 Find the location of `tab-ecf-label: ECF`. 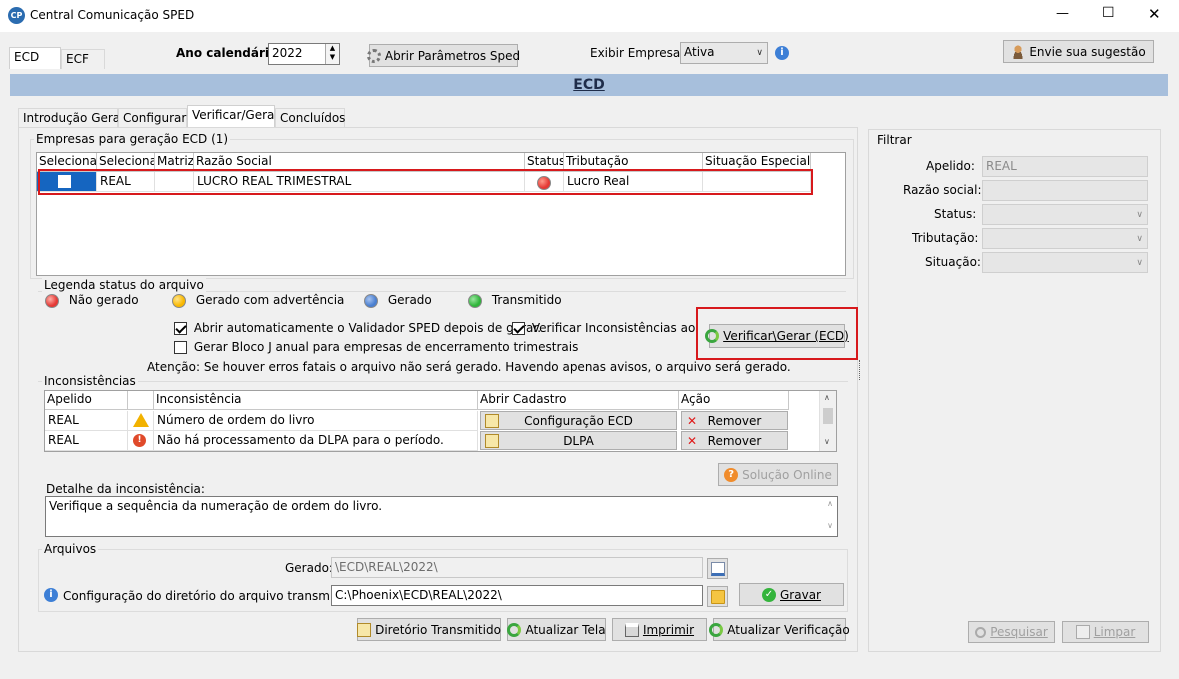

tab-ecf-label: ECF is located at coordinates (77, 59).